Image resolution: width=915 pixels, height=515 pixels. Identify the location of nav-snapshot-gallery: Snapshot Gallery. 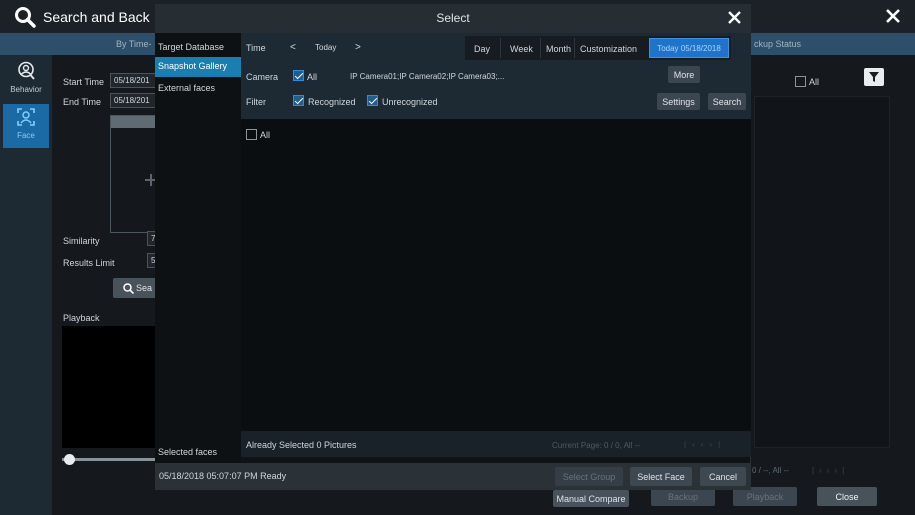
(198, 67).